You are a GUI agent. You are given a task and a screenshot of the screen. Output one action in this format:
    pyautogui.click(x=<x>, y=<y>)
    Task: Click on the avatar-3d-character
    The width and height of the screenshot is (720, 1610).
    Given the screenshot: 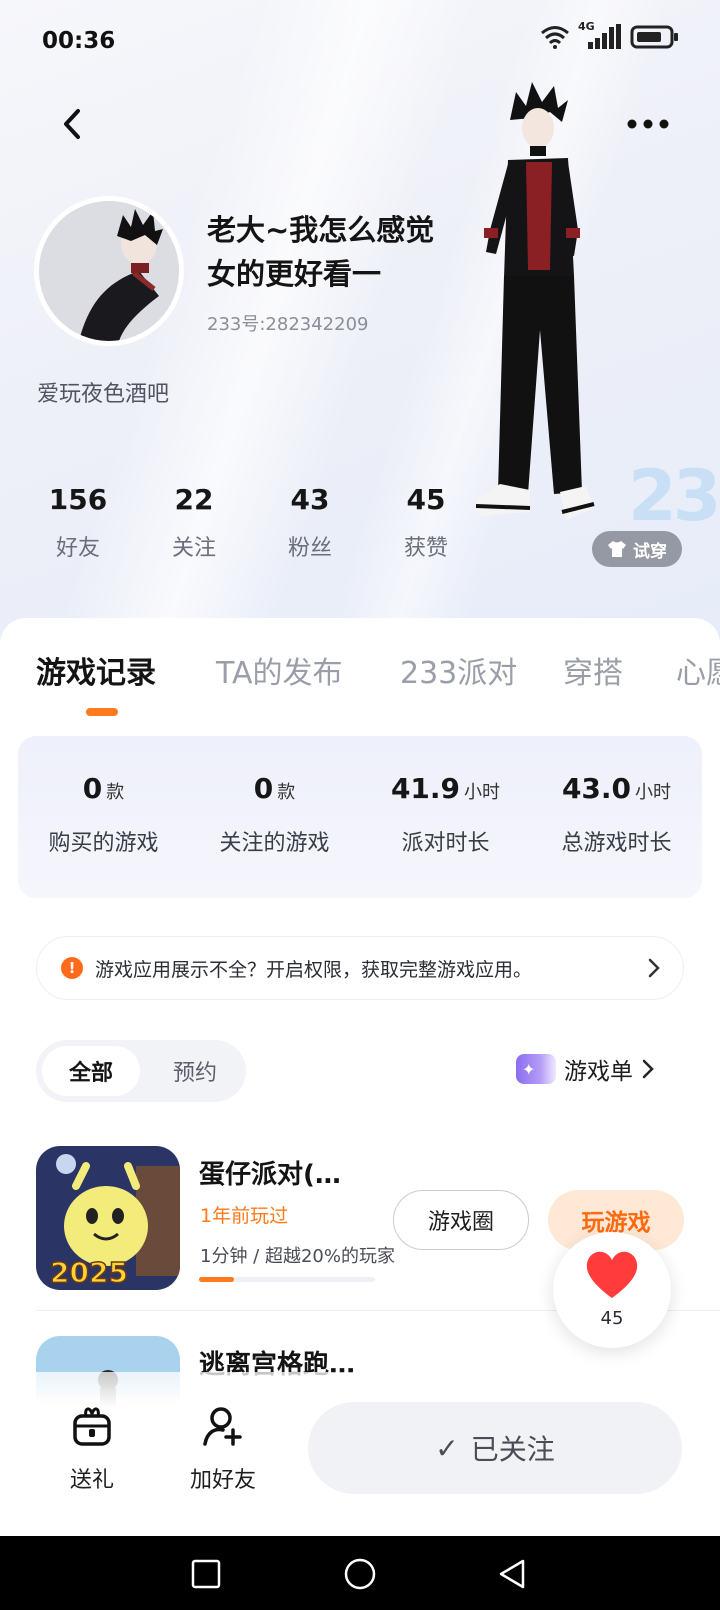 What is the action you would take?
    pyautogui.click(x=560, y=315)
    